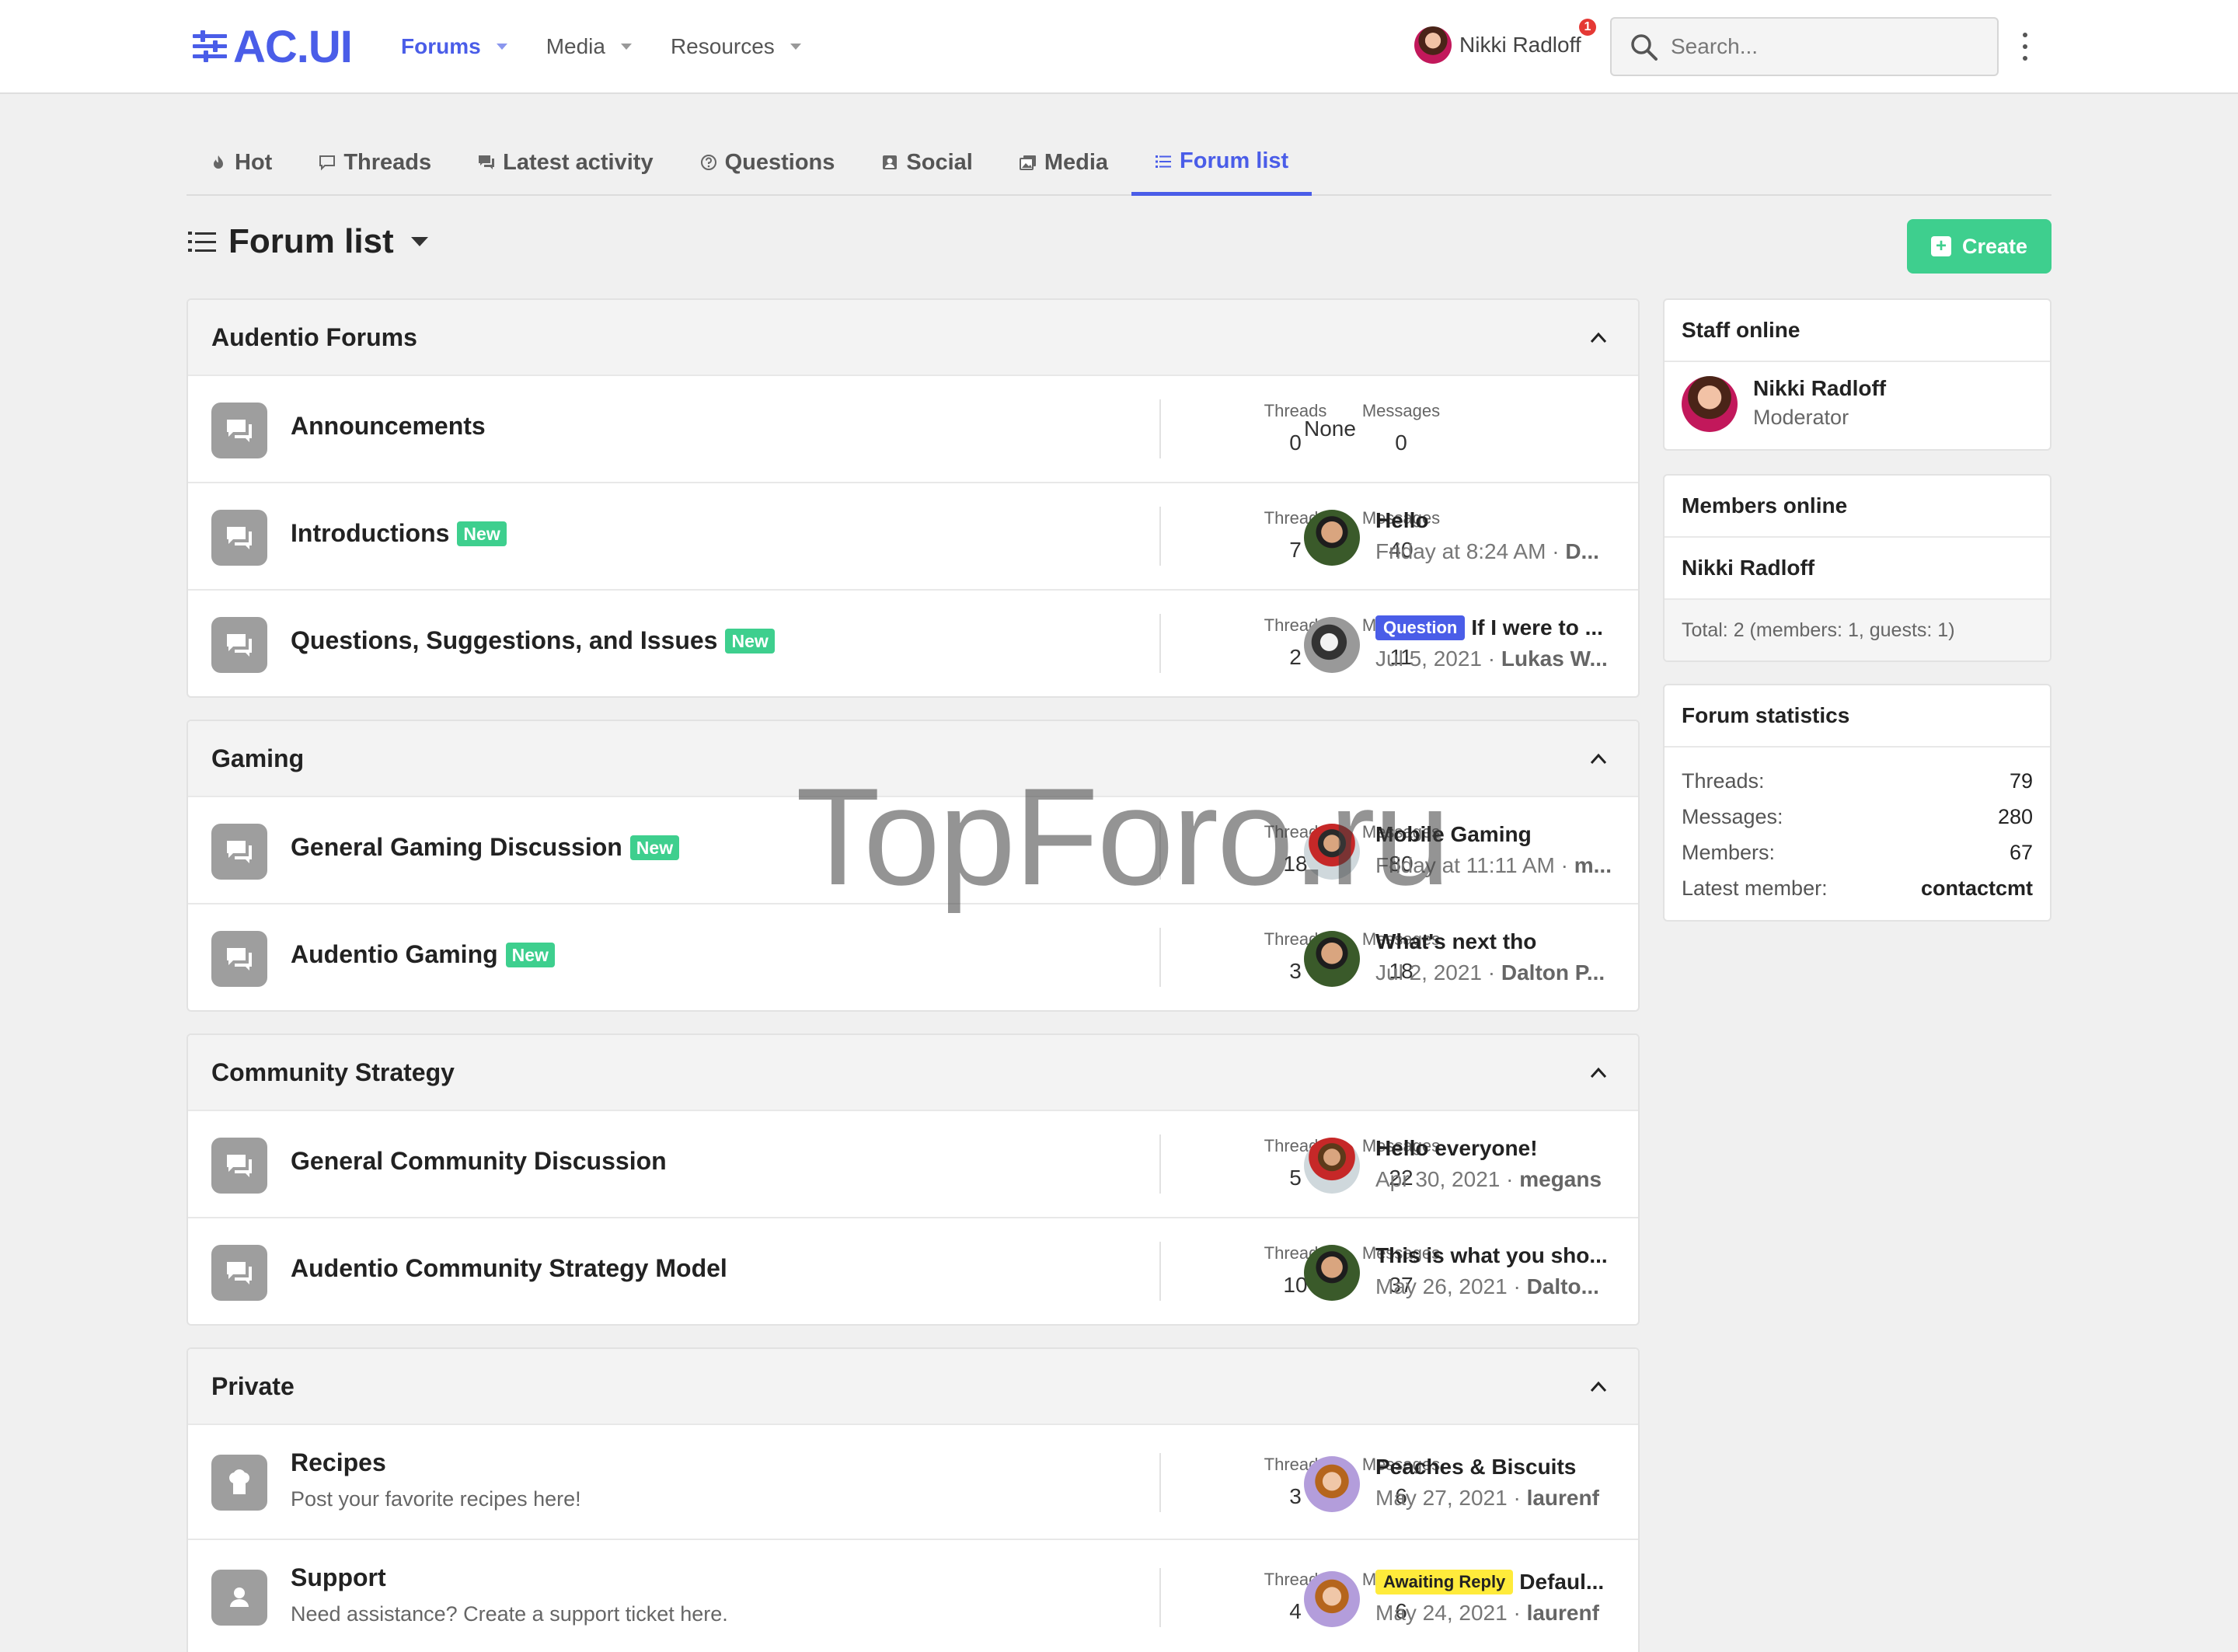 Image resolution: width=2238 pixels, height=1652 pixels. I want to click on category-header: Private, so click(913, 1386).